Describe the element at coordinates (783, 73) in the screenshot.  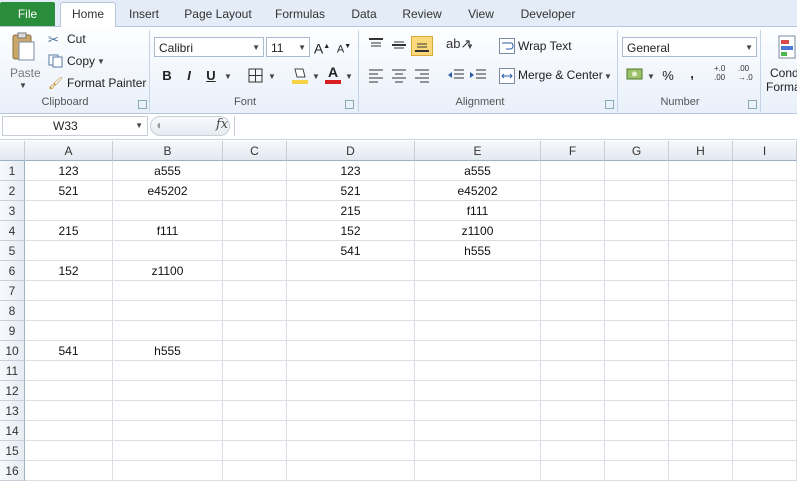
I see `conditional-formatting-label-1: Cond` at that location.